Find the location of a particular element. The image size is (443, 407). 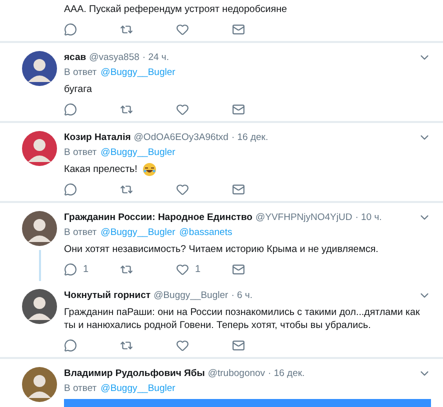

tweet-time: · 10 ч. is located at coordinates (368, 217).